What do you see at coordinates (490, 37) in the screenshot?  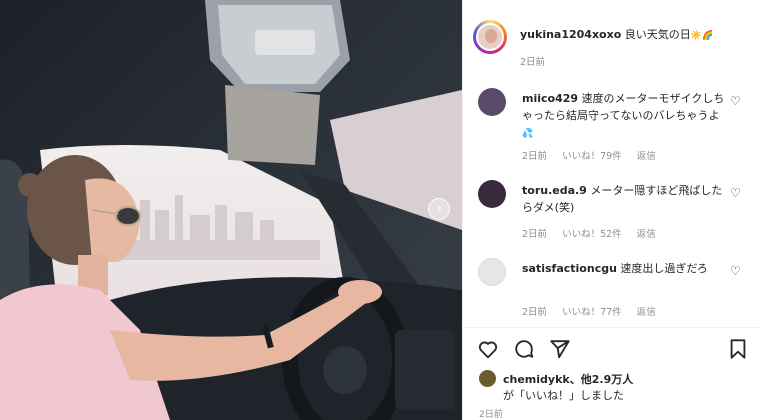 I see `author-avatar` at bounding box center [490, 37].